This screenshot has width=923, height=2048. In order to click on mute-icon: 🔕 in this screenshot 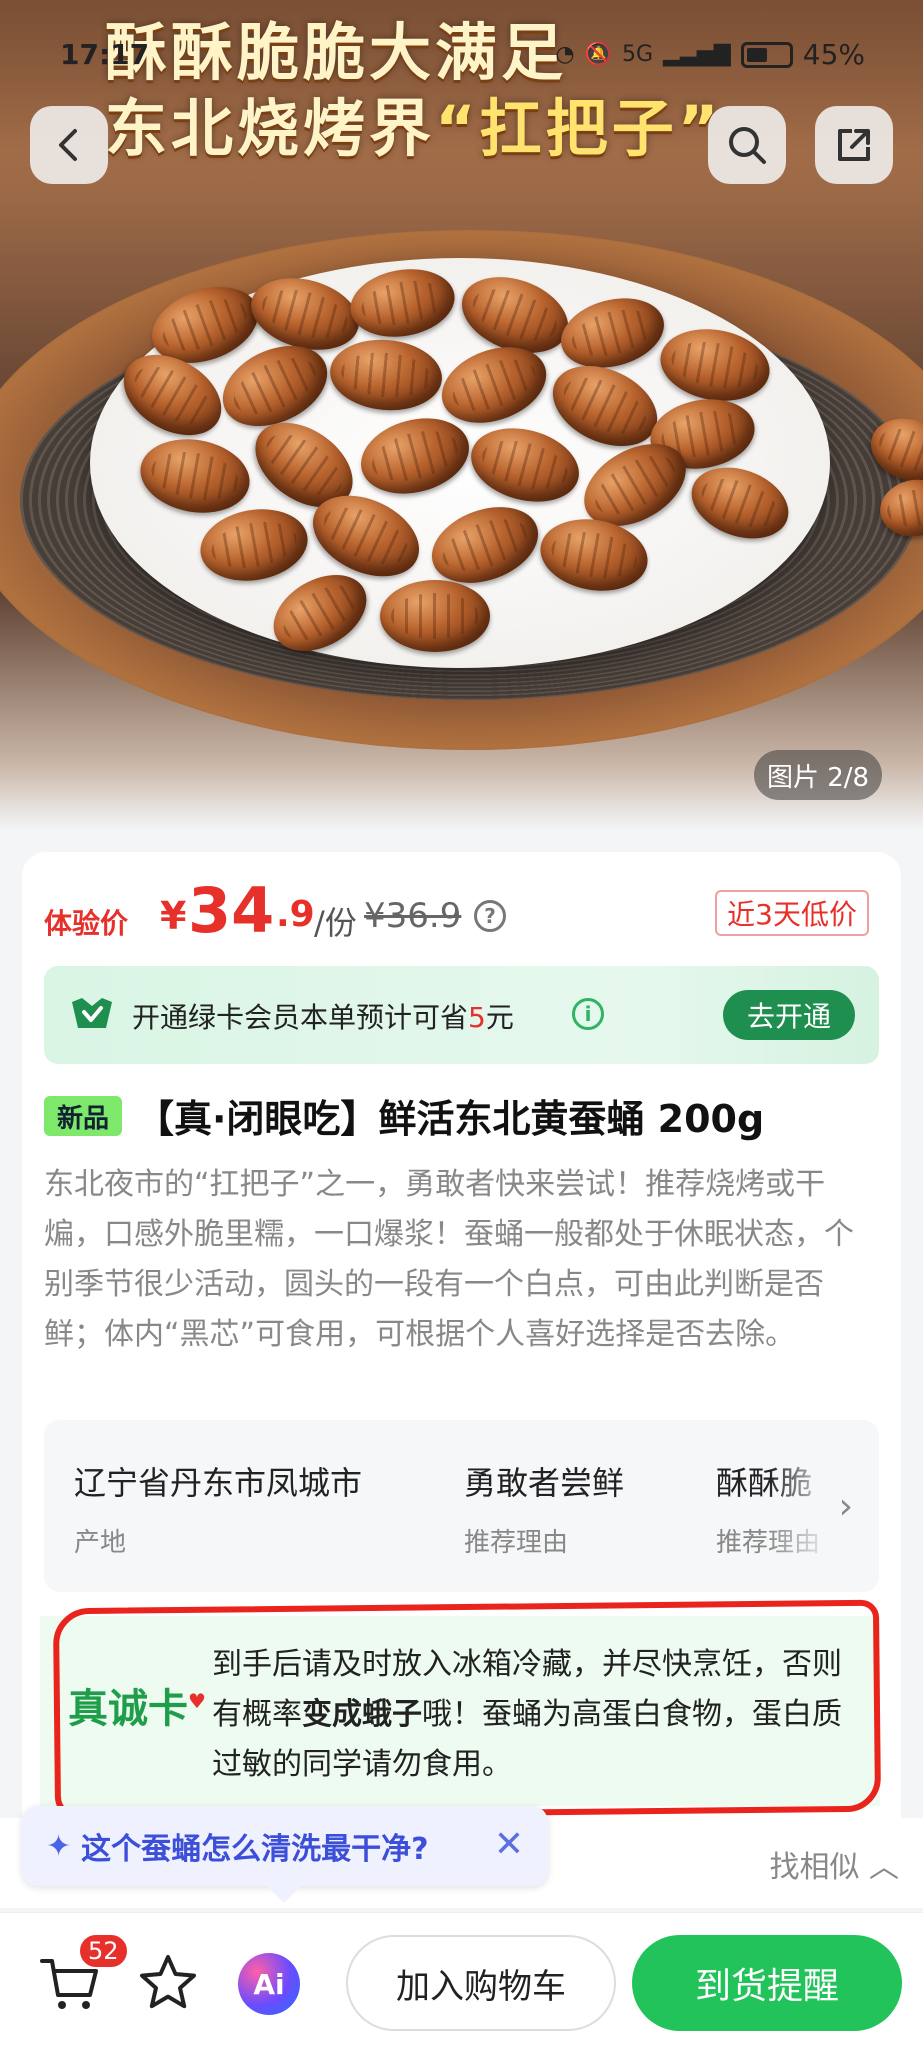, I will do `click(598, 54)`.